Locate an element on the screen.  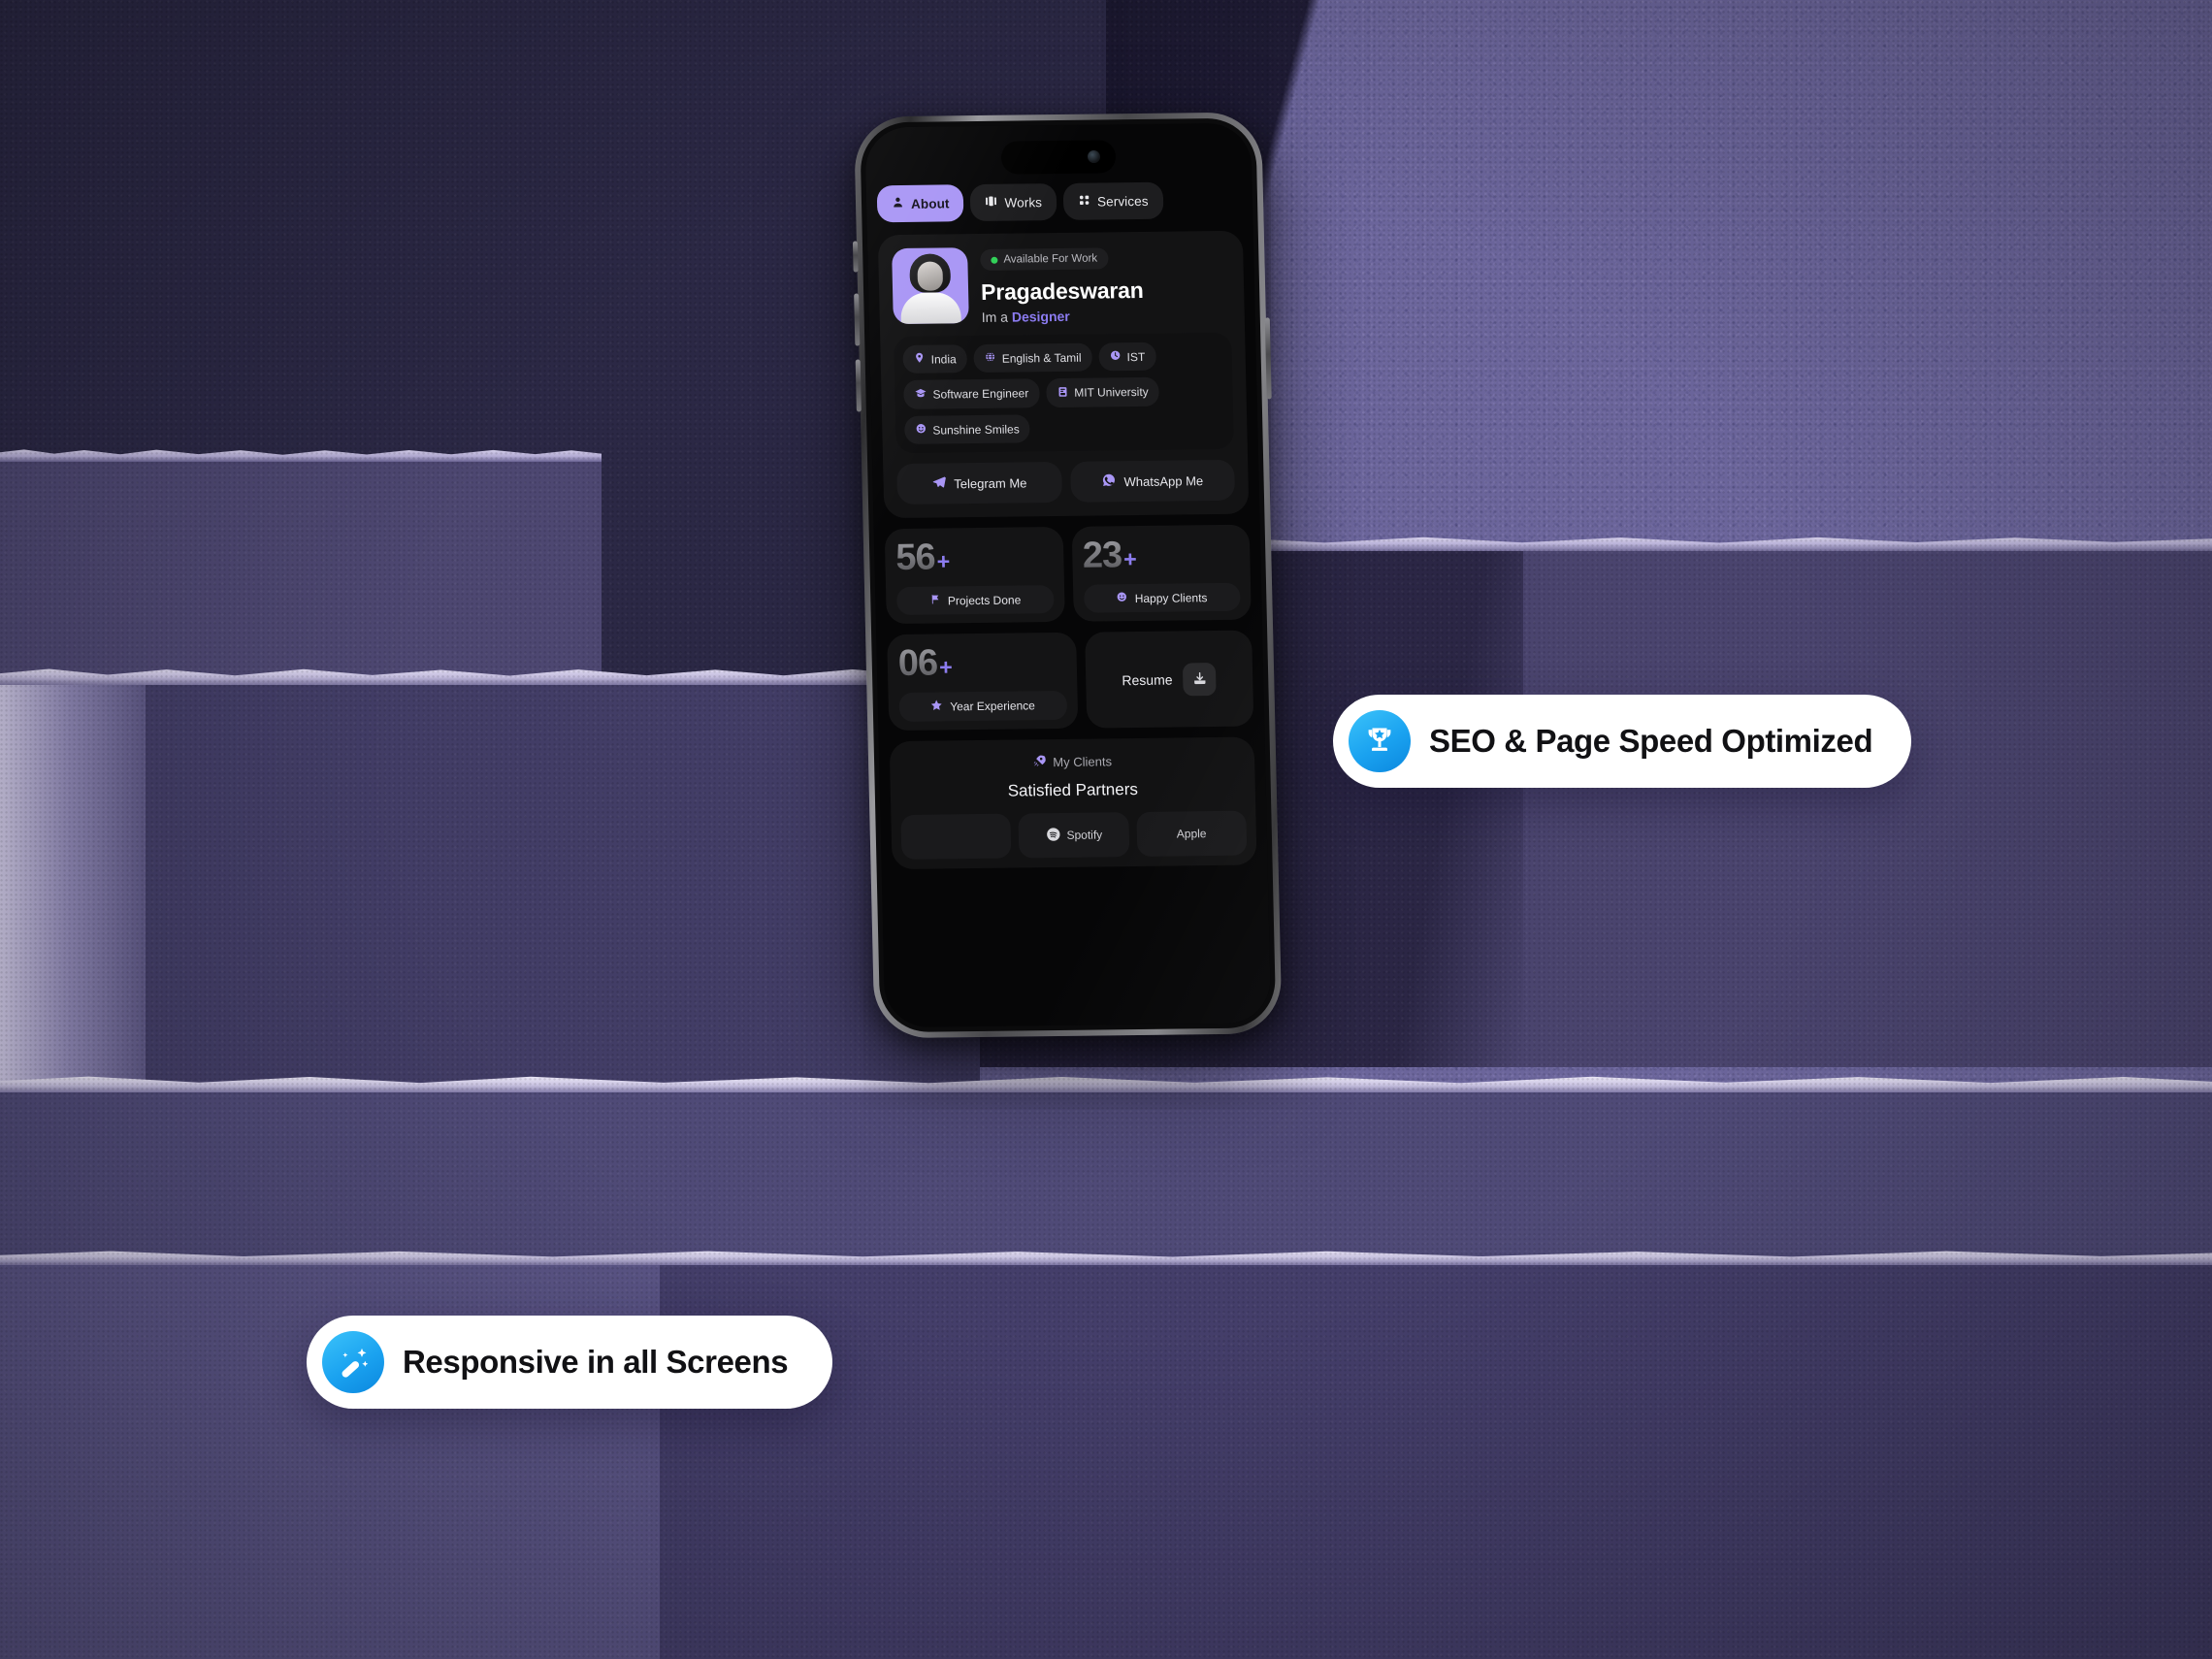
screen-bottom-fade is located at coordinates (1077, 972).